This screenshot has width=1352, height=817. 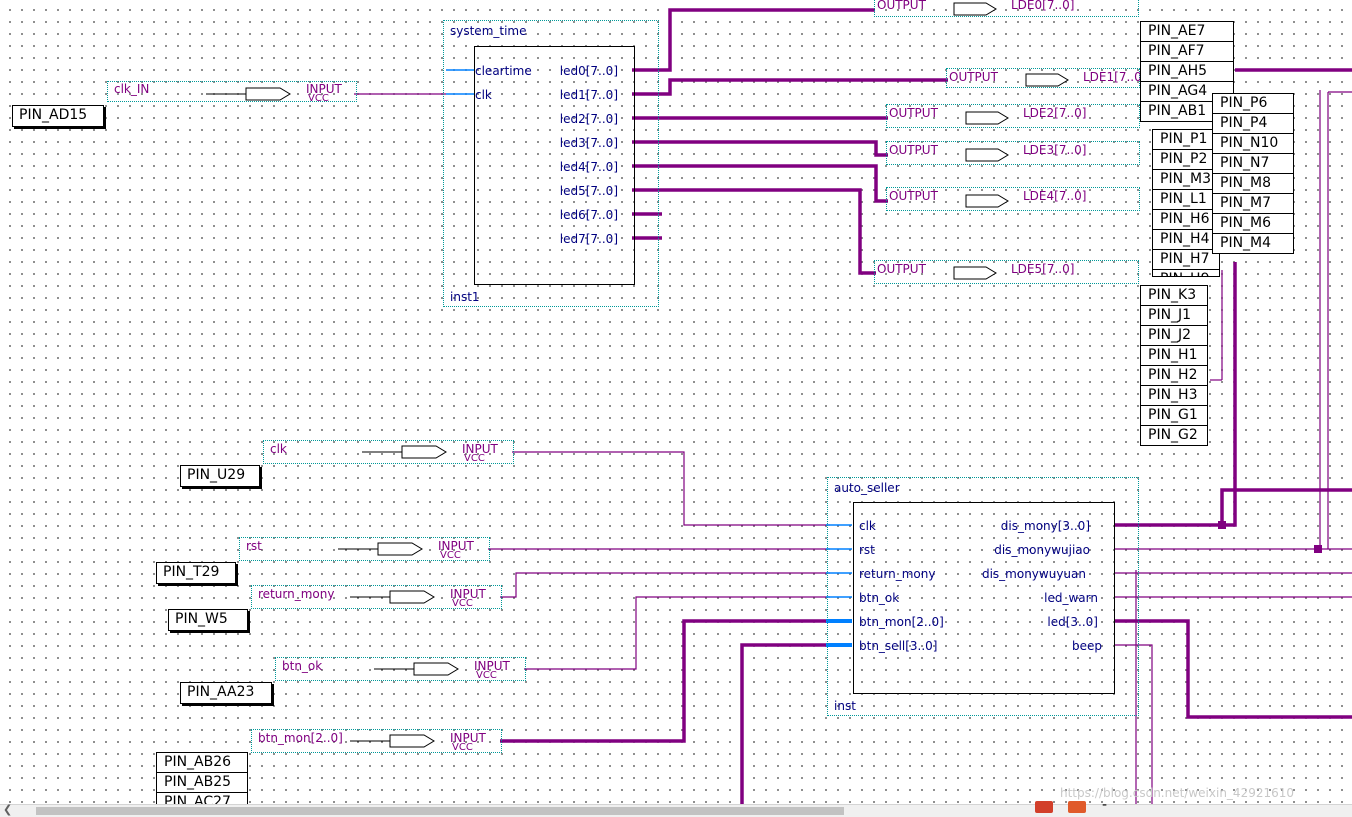 I want to click on pin-stack-e: PIN_AB26 PIN_AB25 PIN_AC27, so click(x=202, y=778).